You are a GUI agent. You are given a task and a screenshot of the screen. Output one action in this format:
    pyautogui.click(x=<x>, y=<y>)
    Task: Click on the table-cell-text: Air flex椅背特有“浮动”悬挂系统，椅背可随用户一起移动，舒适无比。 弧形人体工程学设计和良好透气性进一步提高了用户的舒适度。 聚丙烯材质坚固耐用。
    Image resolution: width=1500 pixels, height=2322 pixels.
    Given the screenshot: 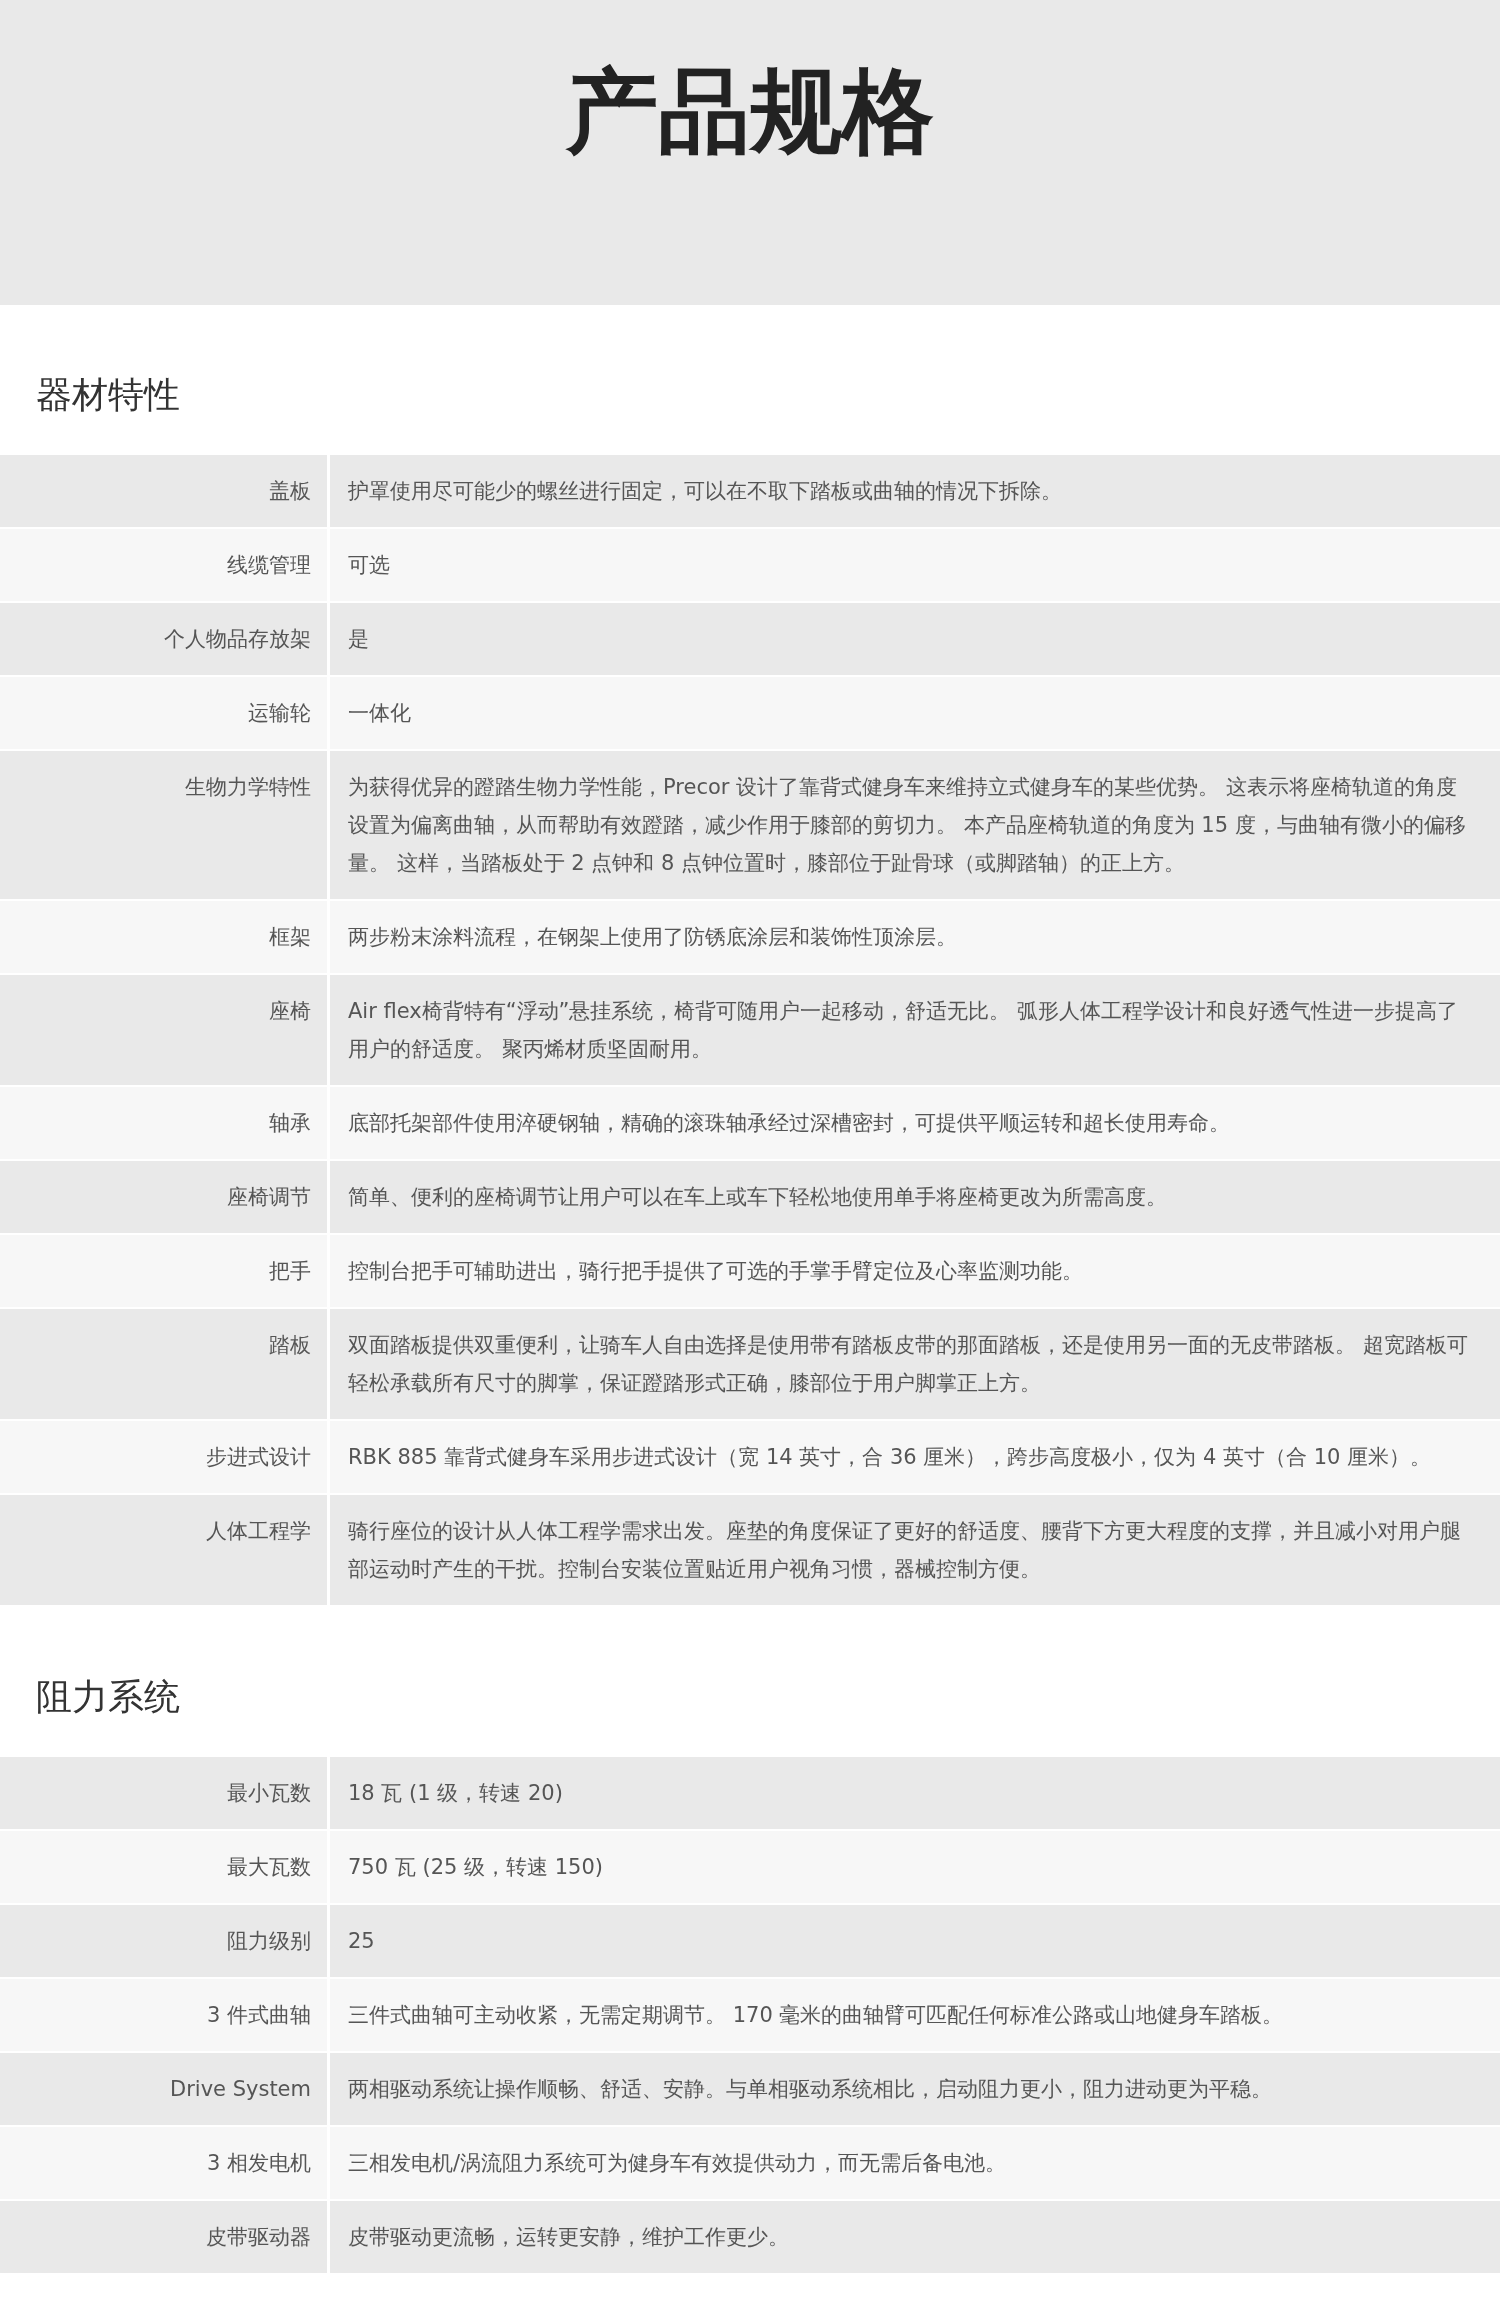 What is the action you would take?
    pyautogui.click(x=903, y=1030)
    